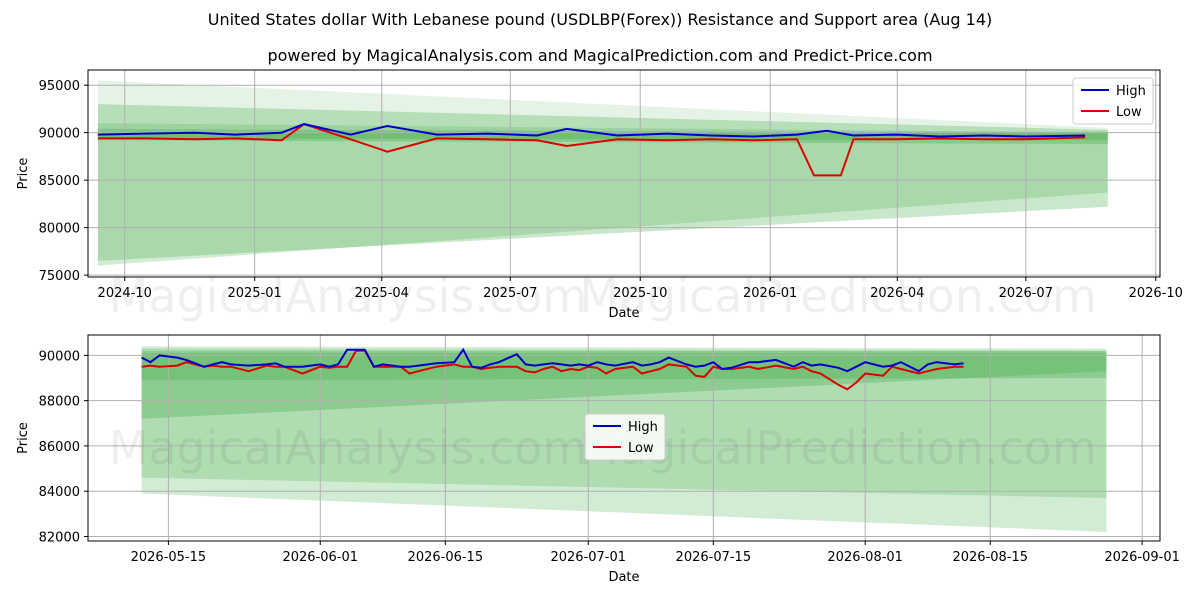 This screenshot has height=600, width=1200. Describe the element at coordinates (865, 557) in the screenshot. I see `x-tick-label: 2026-08-01` at that location.